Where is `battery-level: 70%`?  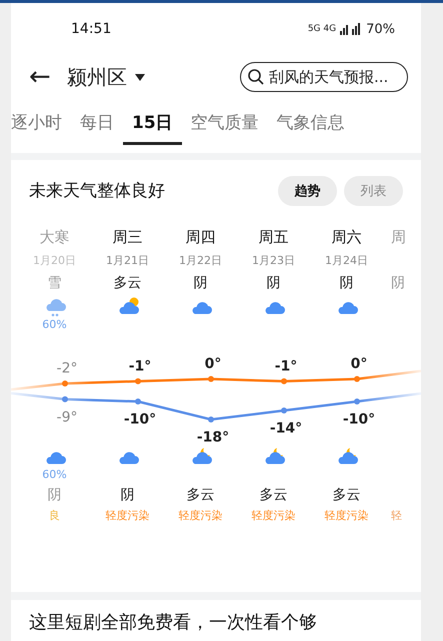 battery-level: 70% is located at coordinates (380, 29).